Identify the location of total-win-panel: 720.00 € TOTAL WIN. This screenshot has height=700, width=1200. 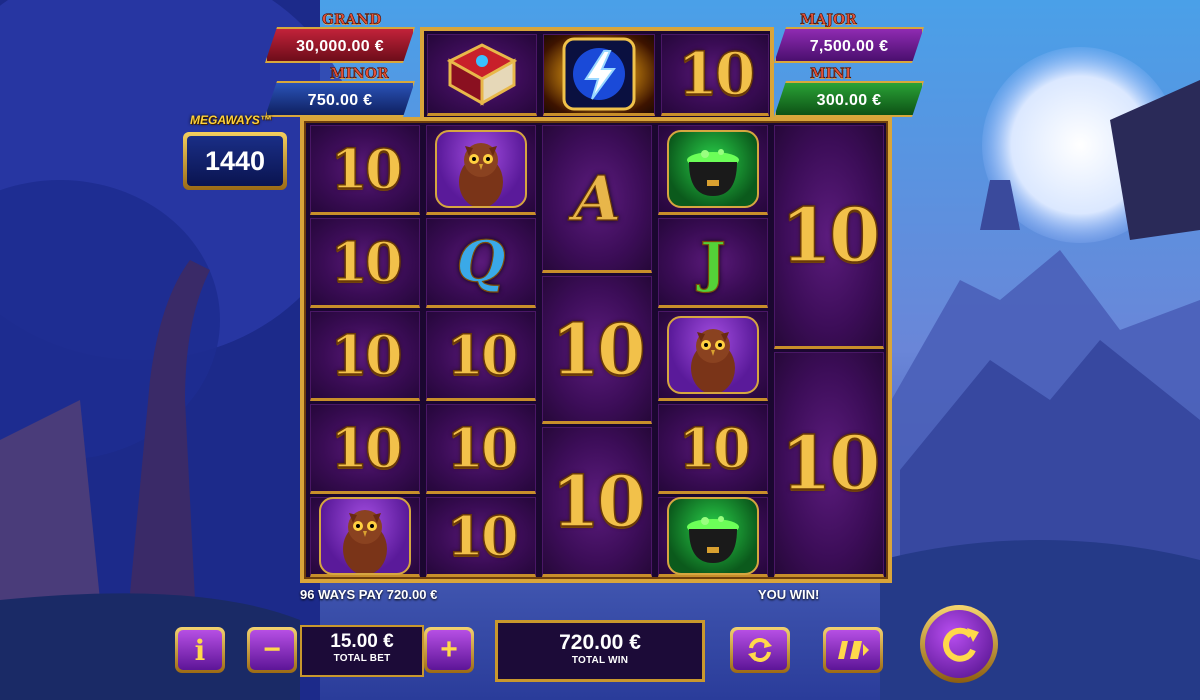
(600, 651).